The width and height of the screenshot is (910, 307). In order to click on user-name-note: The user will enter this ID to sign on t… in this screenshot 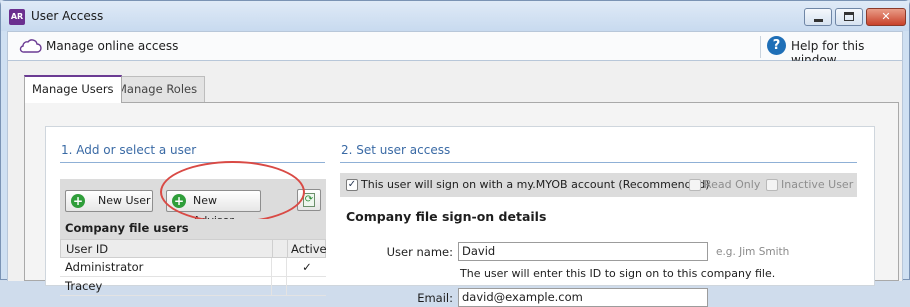, I will do `click(618, 273)`.